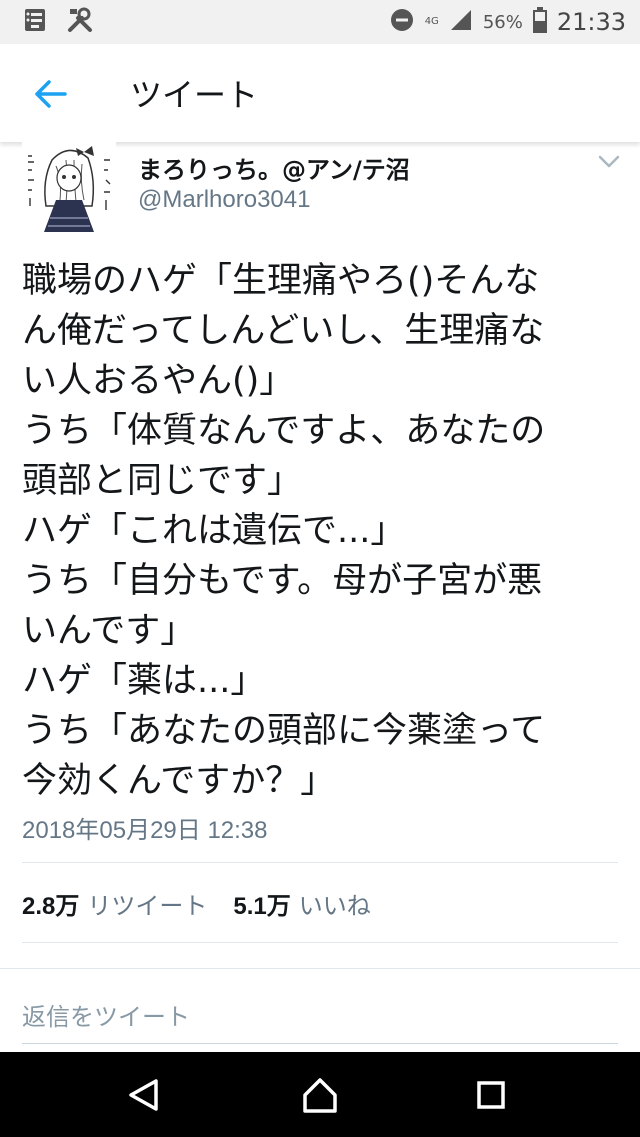  Describe the element at coordinates (158, 381) in the screenshot. I see `tweet-line: い人おるやん()」` at that location.